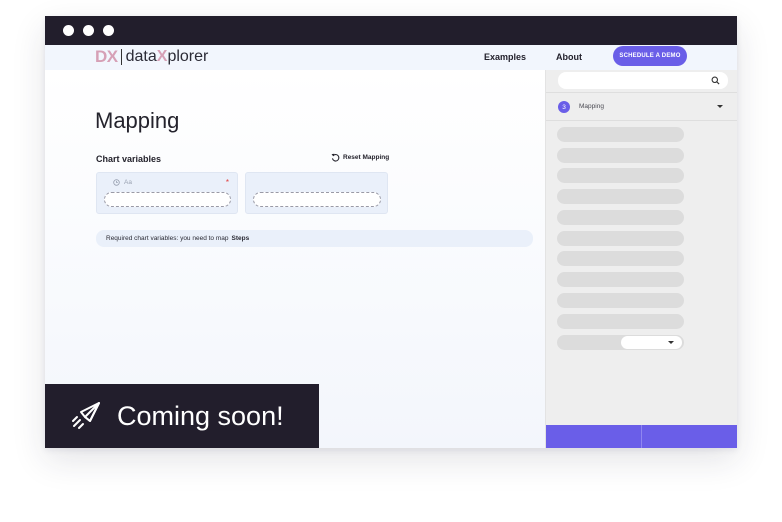  What do you see at coordinates (106, 56) in the screenshot?
I see `logo-mark: DX` at bounding box center [106, 56].